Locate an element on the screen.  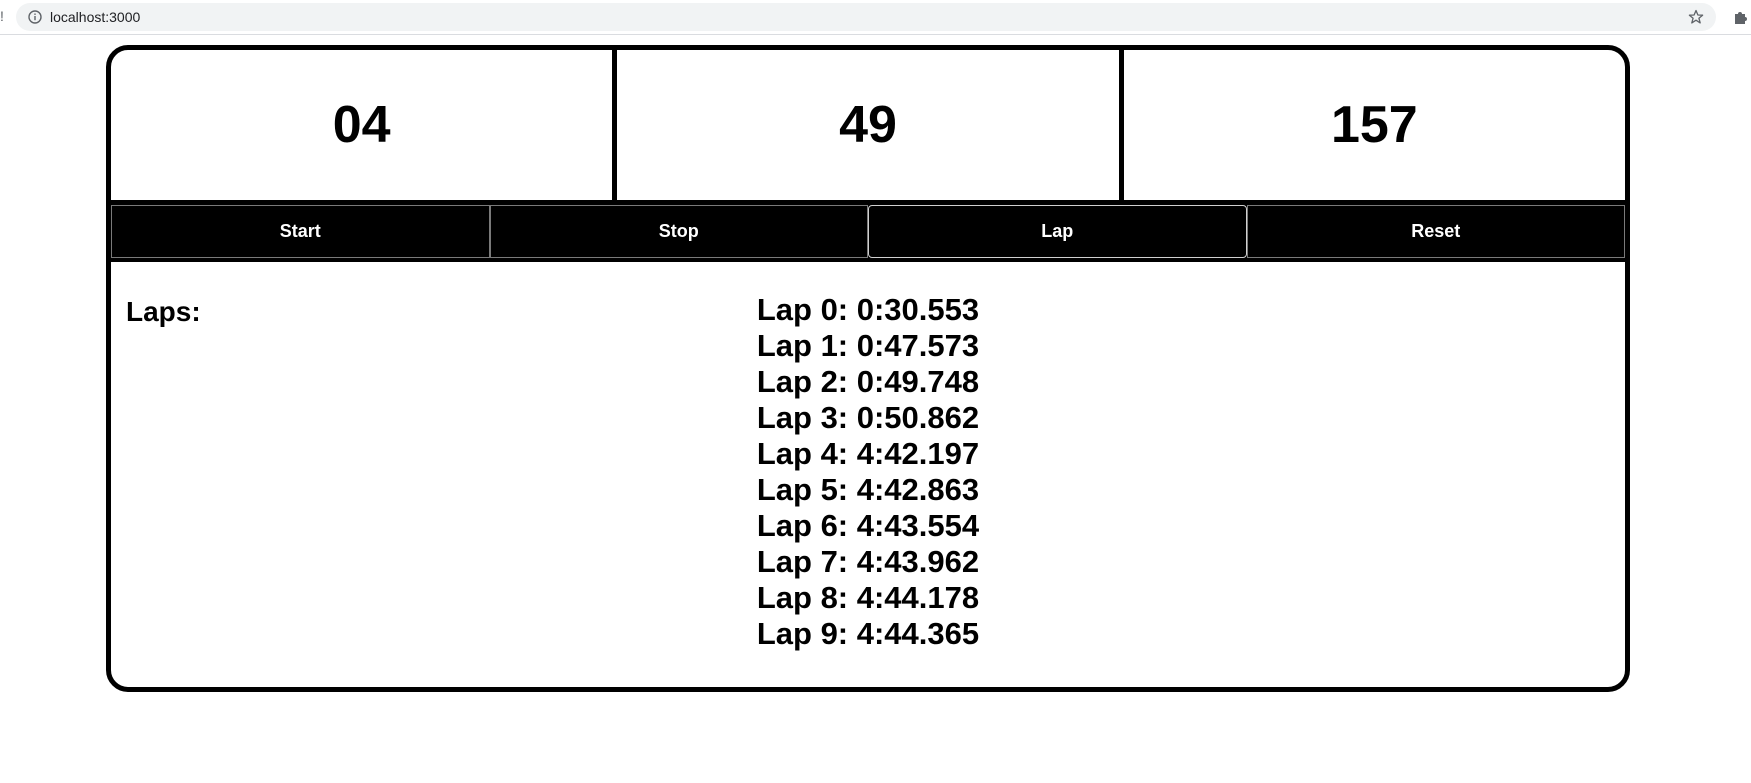
start-button: Start is located at coordinates (300, 231).